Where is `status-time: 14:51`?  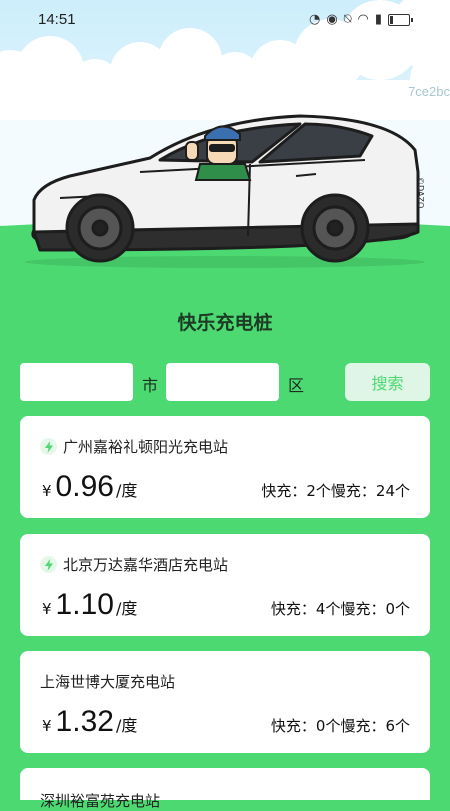 status-time: 14:51 is located at coordinates (57, 19).